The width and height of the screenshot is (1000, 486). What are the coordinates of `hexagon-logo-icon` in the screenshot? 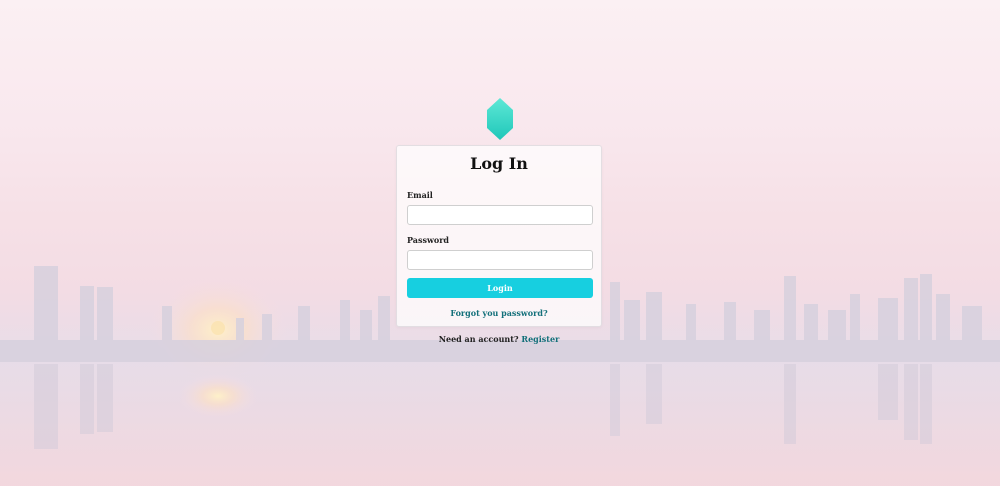 It's located at (500, 119).